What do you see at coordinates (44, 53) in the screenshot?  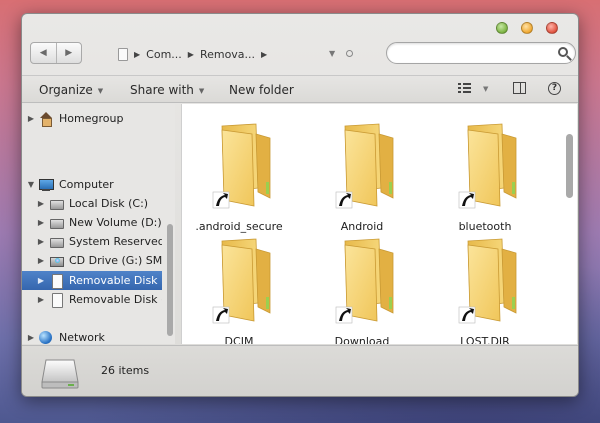 I see `back-arrow-icon: ◀` at bounding box center [44, 53].